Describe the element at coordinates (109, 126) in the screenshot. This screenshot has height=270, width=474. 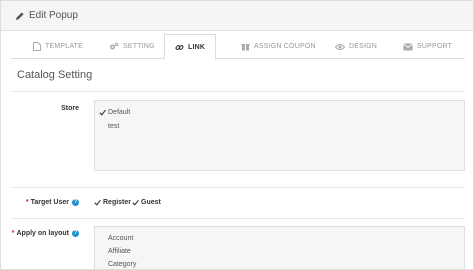
I see `store-option-test: test` at that location.